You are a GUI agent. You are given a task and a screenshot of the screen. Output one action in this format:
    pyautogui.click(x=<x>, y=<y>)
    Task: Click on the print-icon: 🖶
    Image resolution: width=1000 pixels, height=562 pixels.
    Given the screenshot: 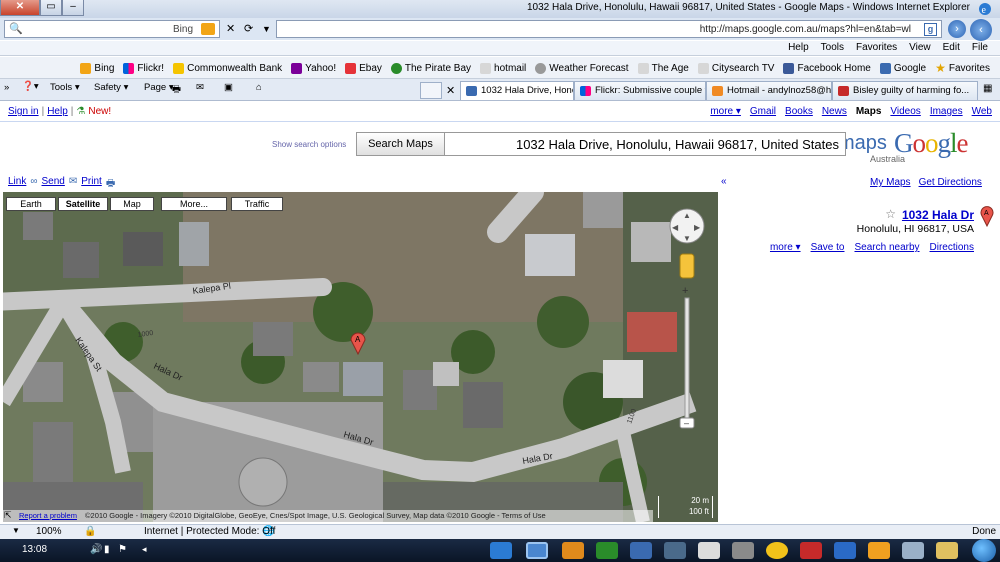 What is the action you would take?
    pyautogui.click(x=176, y=90)
    